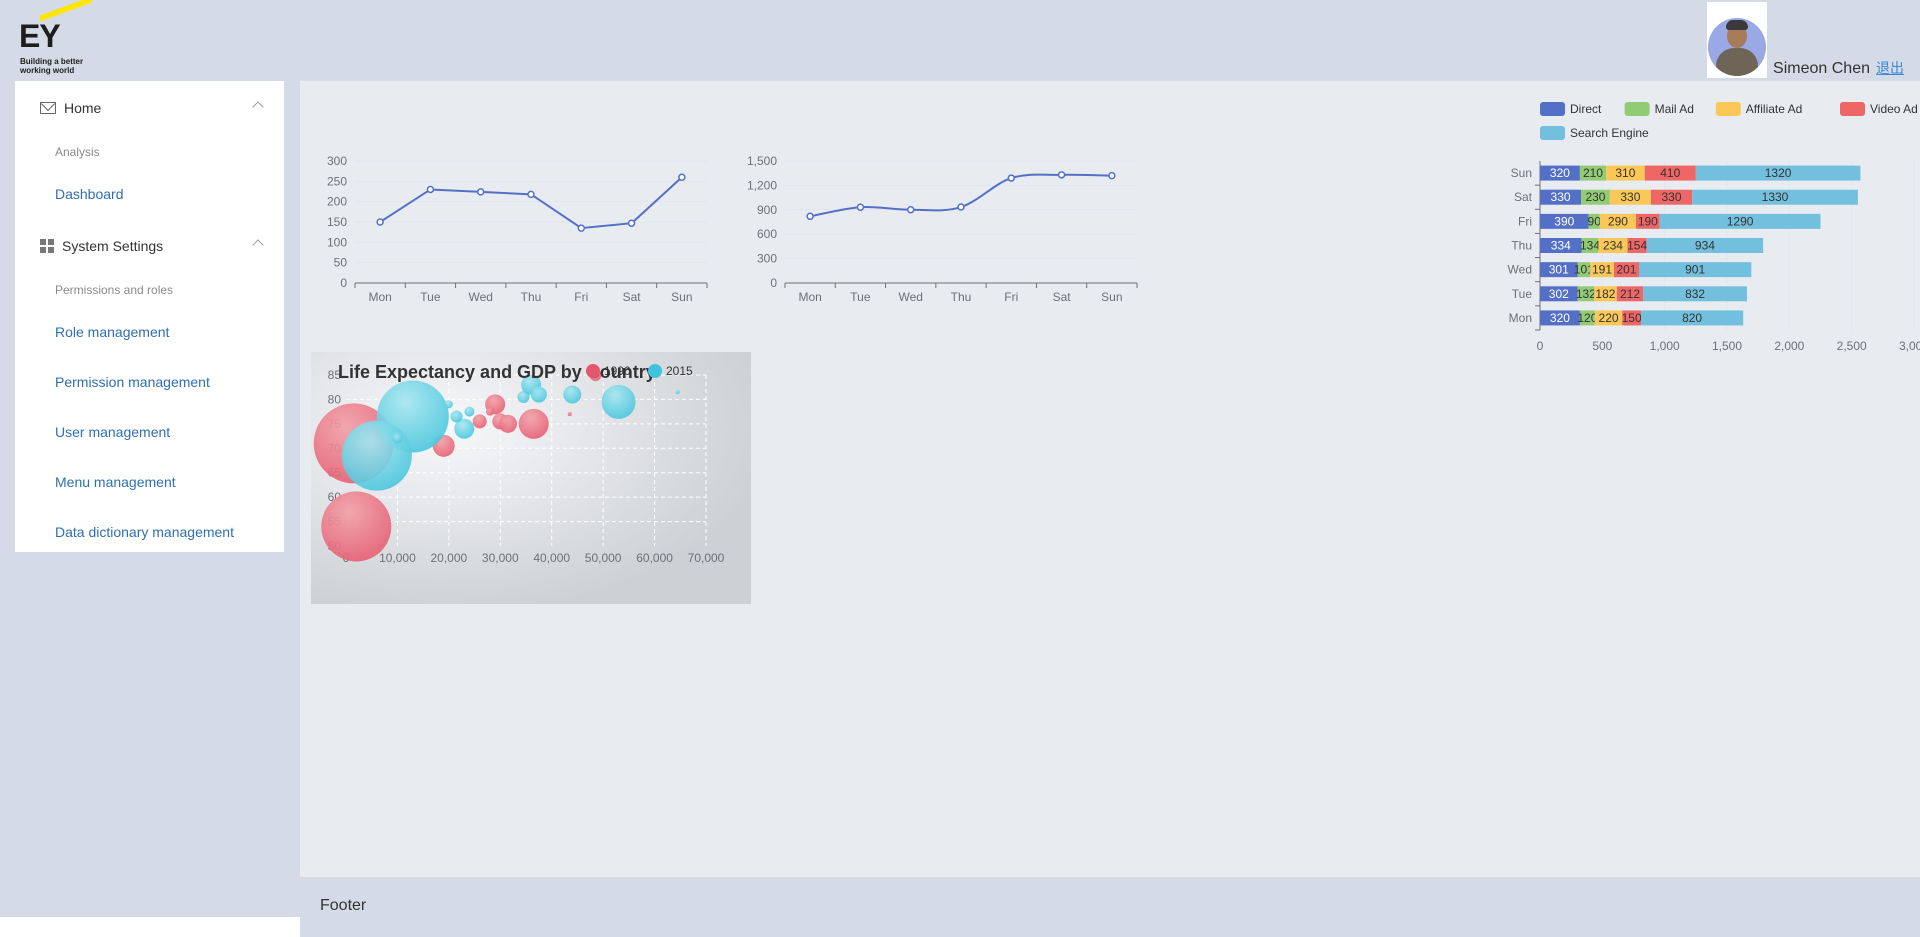 The height and width of the screenshot is (937, 1920). What do you see at coordinates (1775, 197) in the screenshot?
I see `bar-value-label: 1330` at bounding box center [1775, 197].